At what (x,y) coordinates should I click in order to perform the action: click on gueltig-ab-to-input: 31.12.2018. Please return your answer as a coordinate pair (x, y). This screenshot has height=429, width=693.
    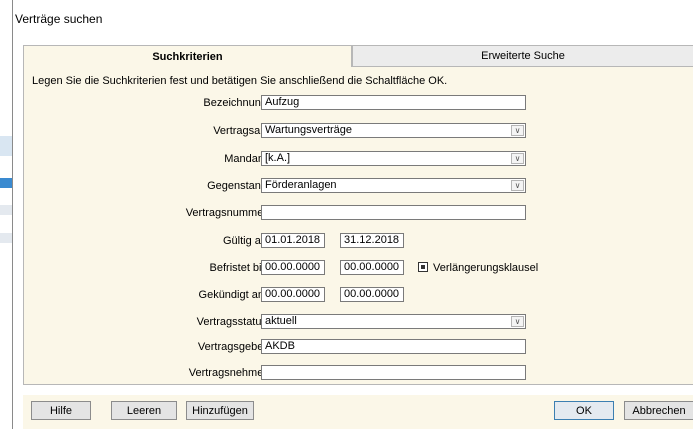
    Looking at the image, I should click on (372, 240).